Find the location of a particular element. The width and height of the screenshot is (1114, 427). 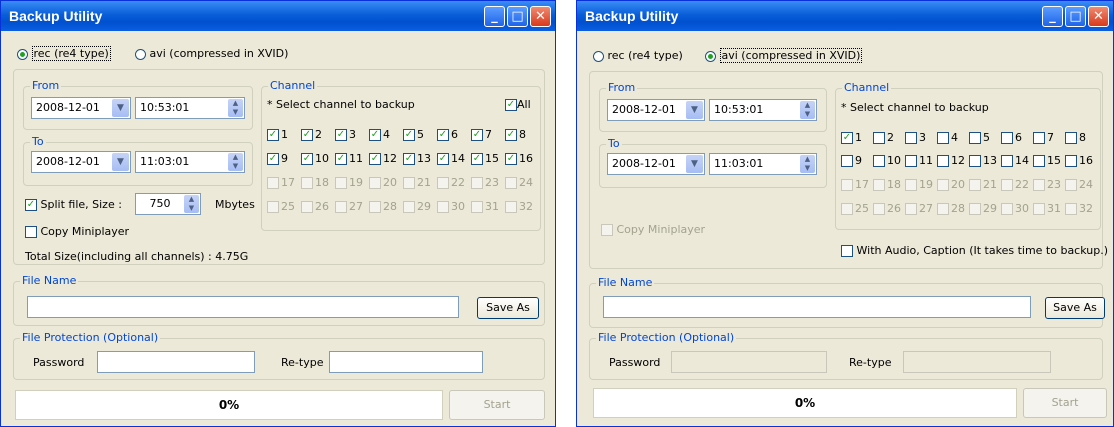

channel-checkbox: 6 is located at coordinates (1017, 137).